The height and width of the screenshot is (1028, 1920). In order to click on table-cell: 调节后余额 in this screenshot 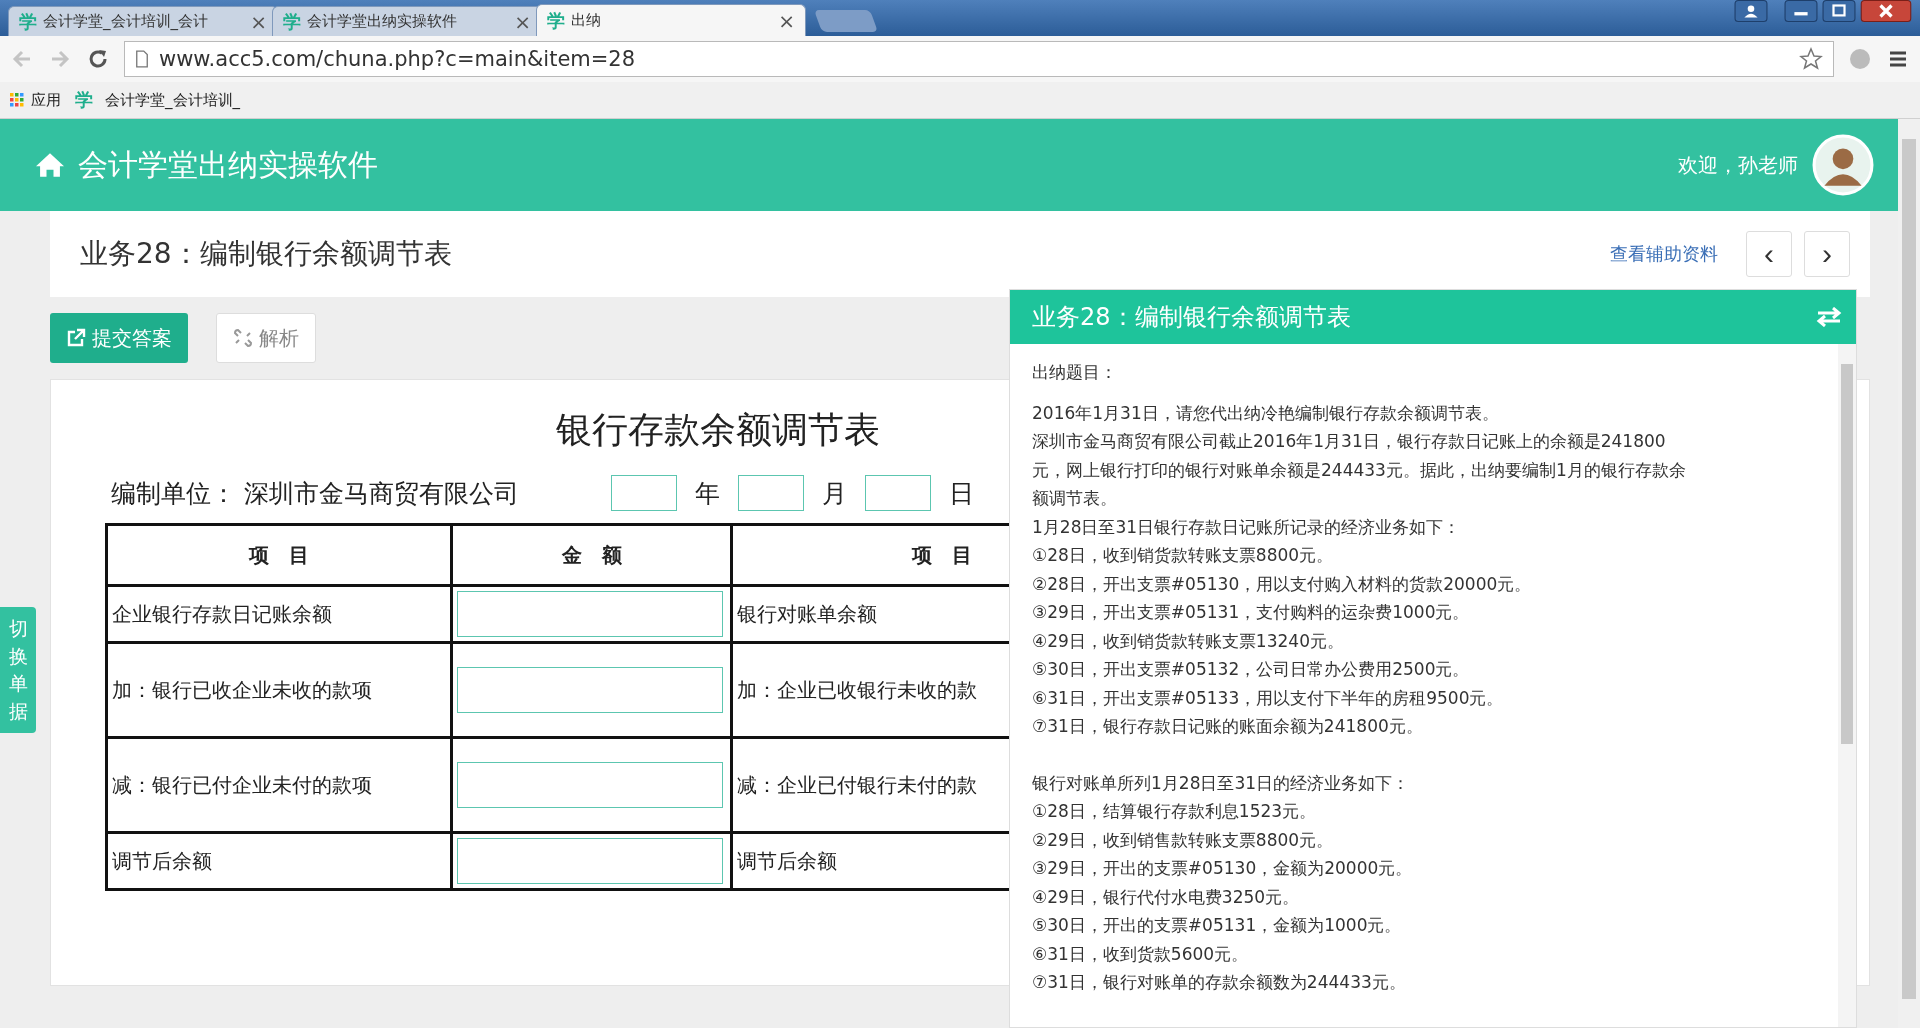, I will do `click(279, 861)`.